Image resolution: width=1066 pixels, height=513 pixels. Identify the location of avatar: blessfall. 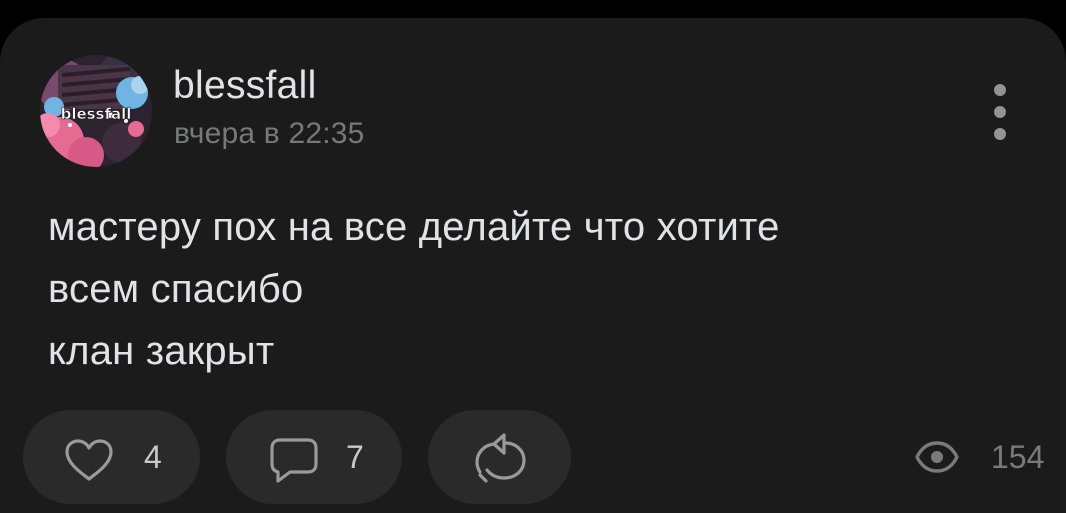
(96, 111).